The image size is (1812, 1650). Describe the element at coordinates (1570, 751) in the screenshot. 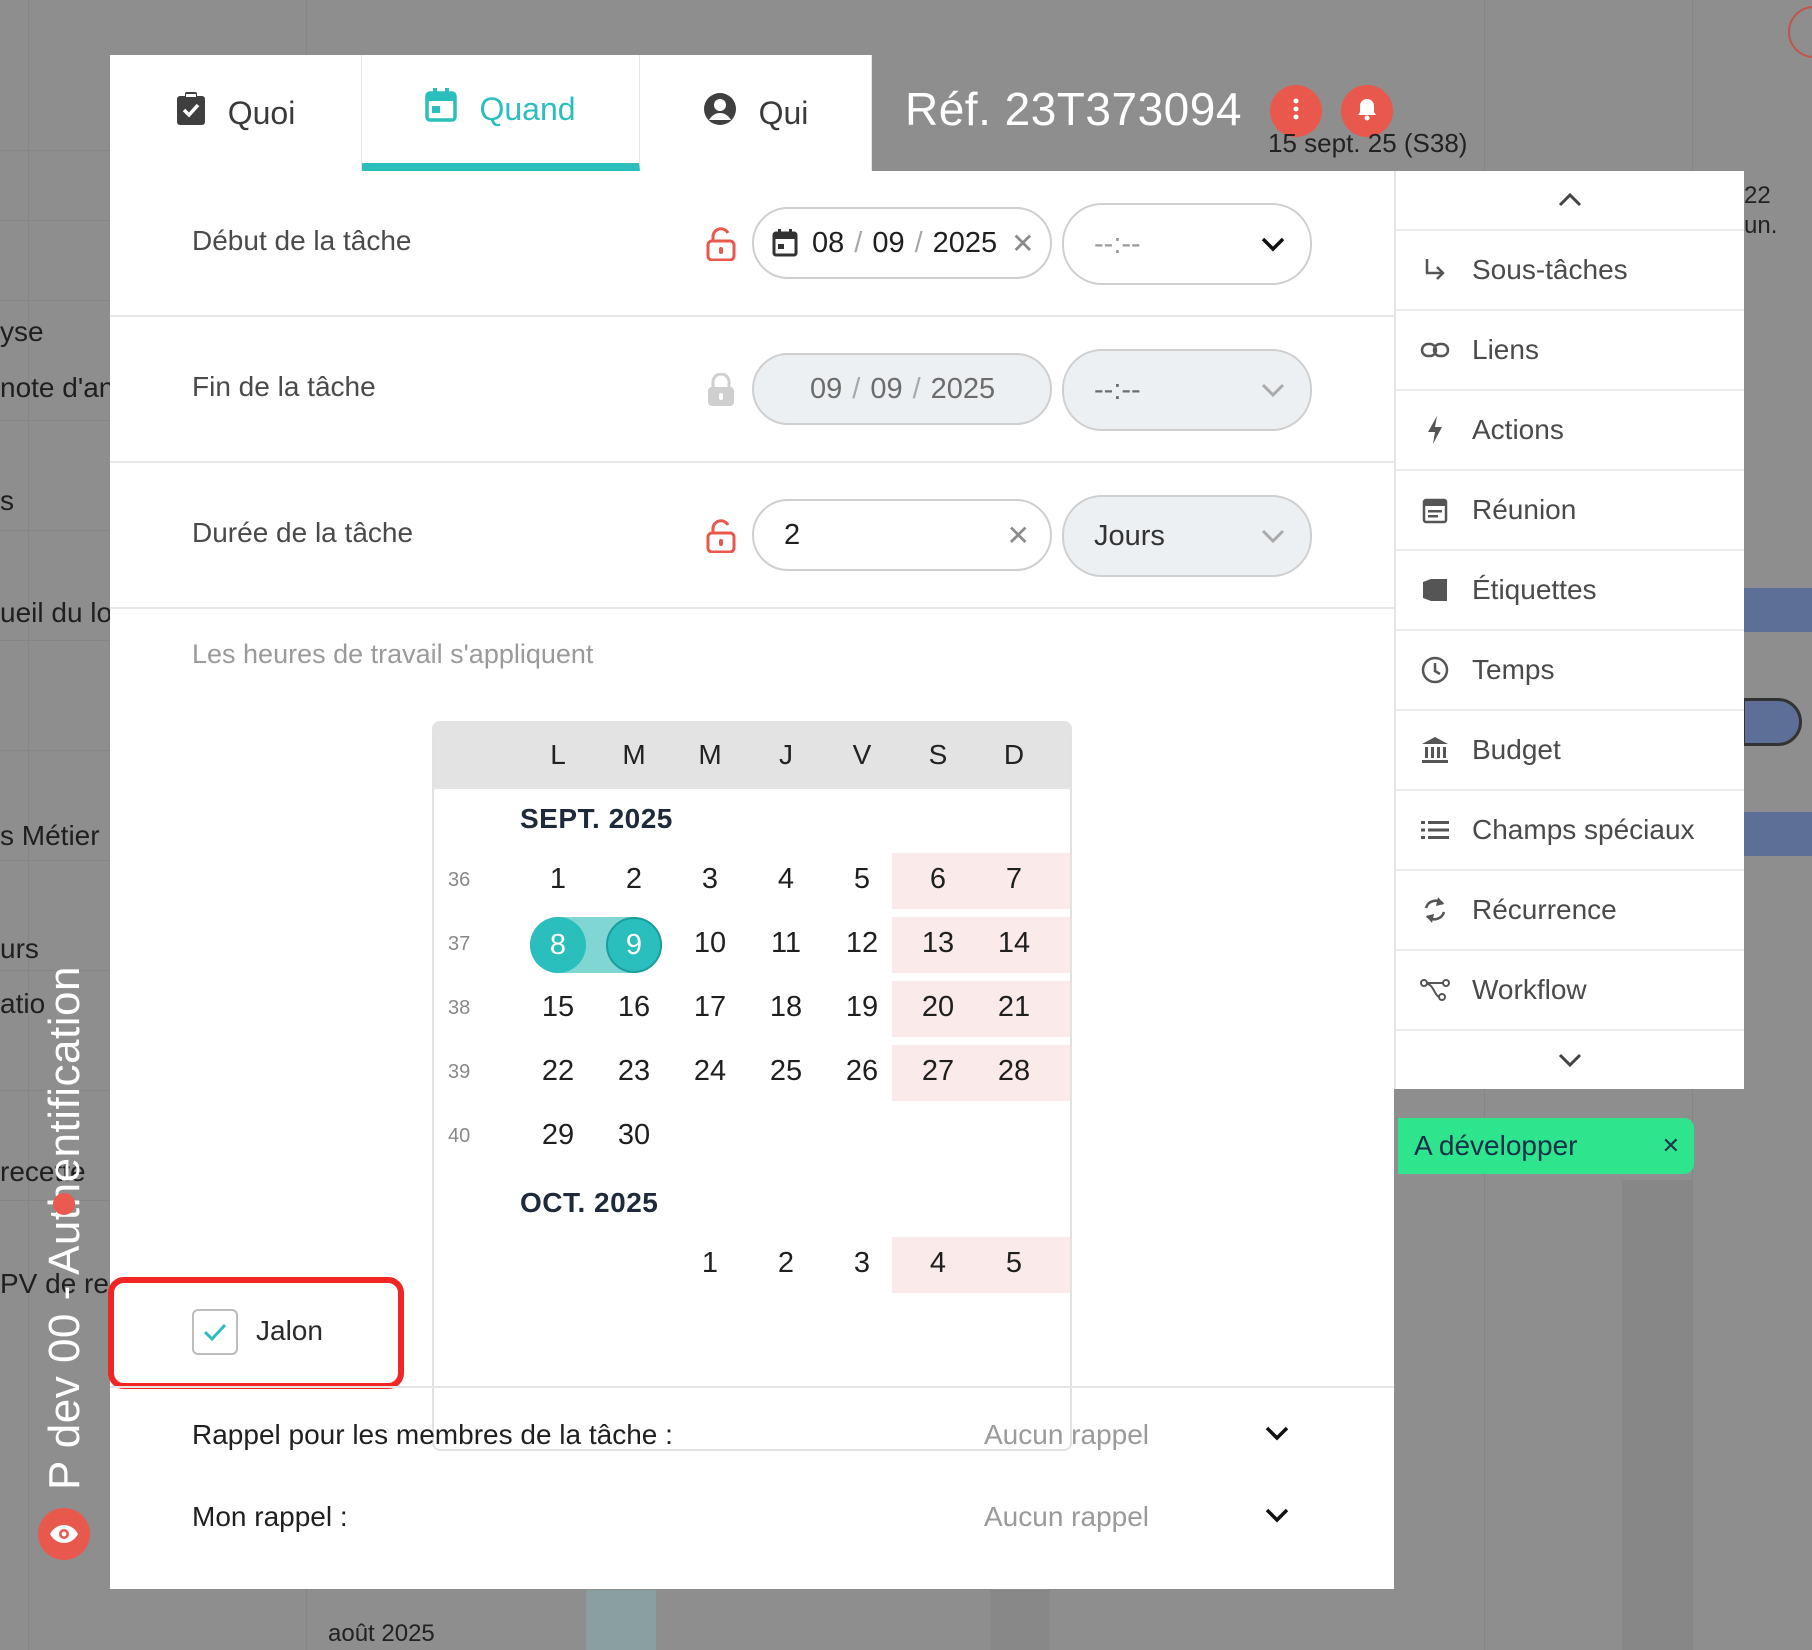

I see `side-item-budget: Budget` at that location.